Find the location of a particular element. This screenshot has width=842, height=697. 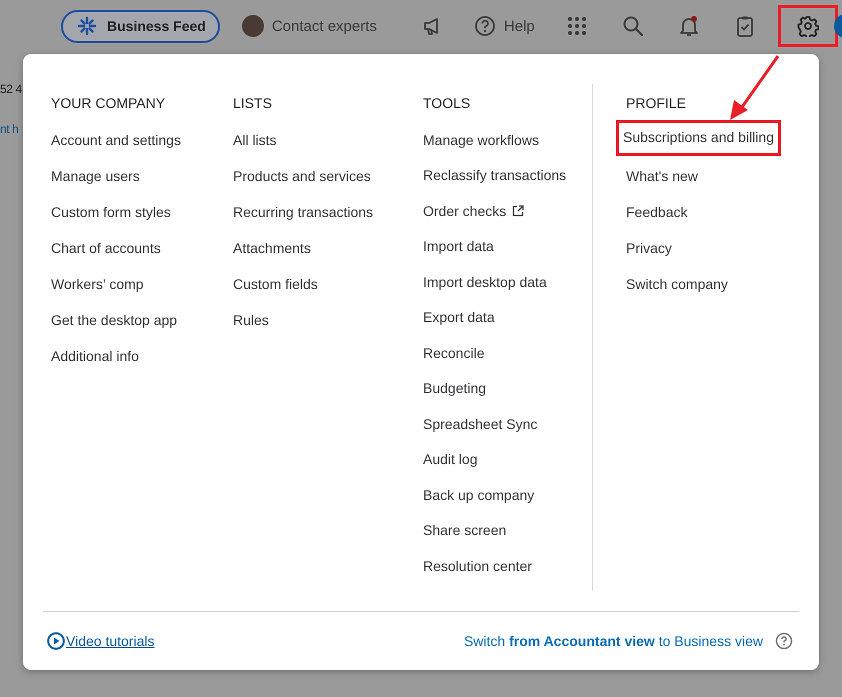

menu-item: Account and settings is located at coordinates (116, 145).